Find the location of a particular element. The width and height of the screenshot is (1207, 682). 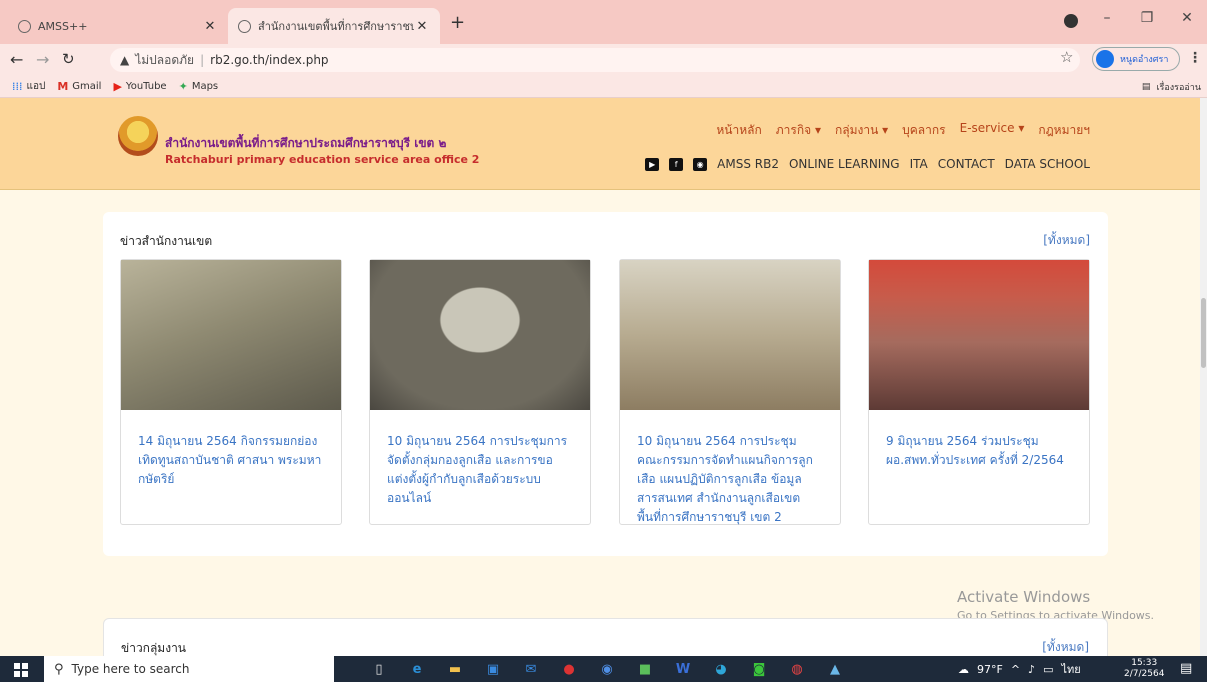

nav-home: หน้าหลัก is located at coordinates (738, 130).